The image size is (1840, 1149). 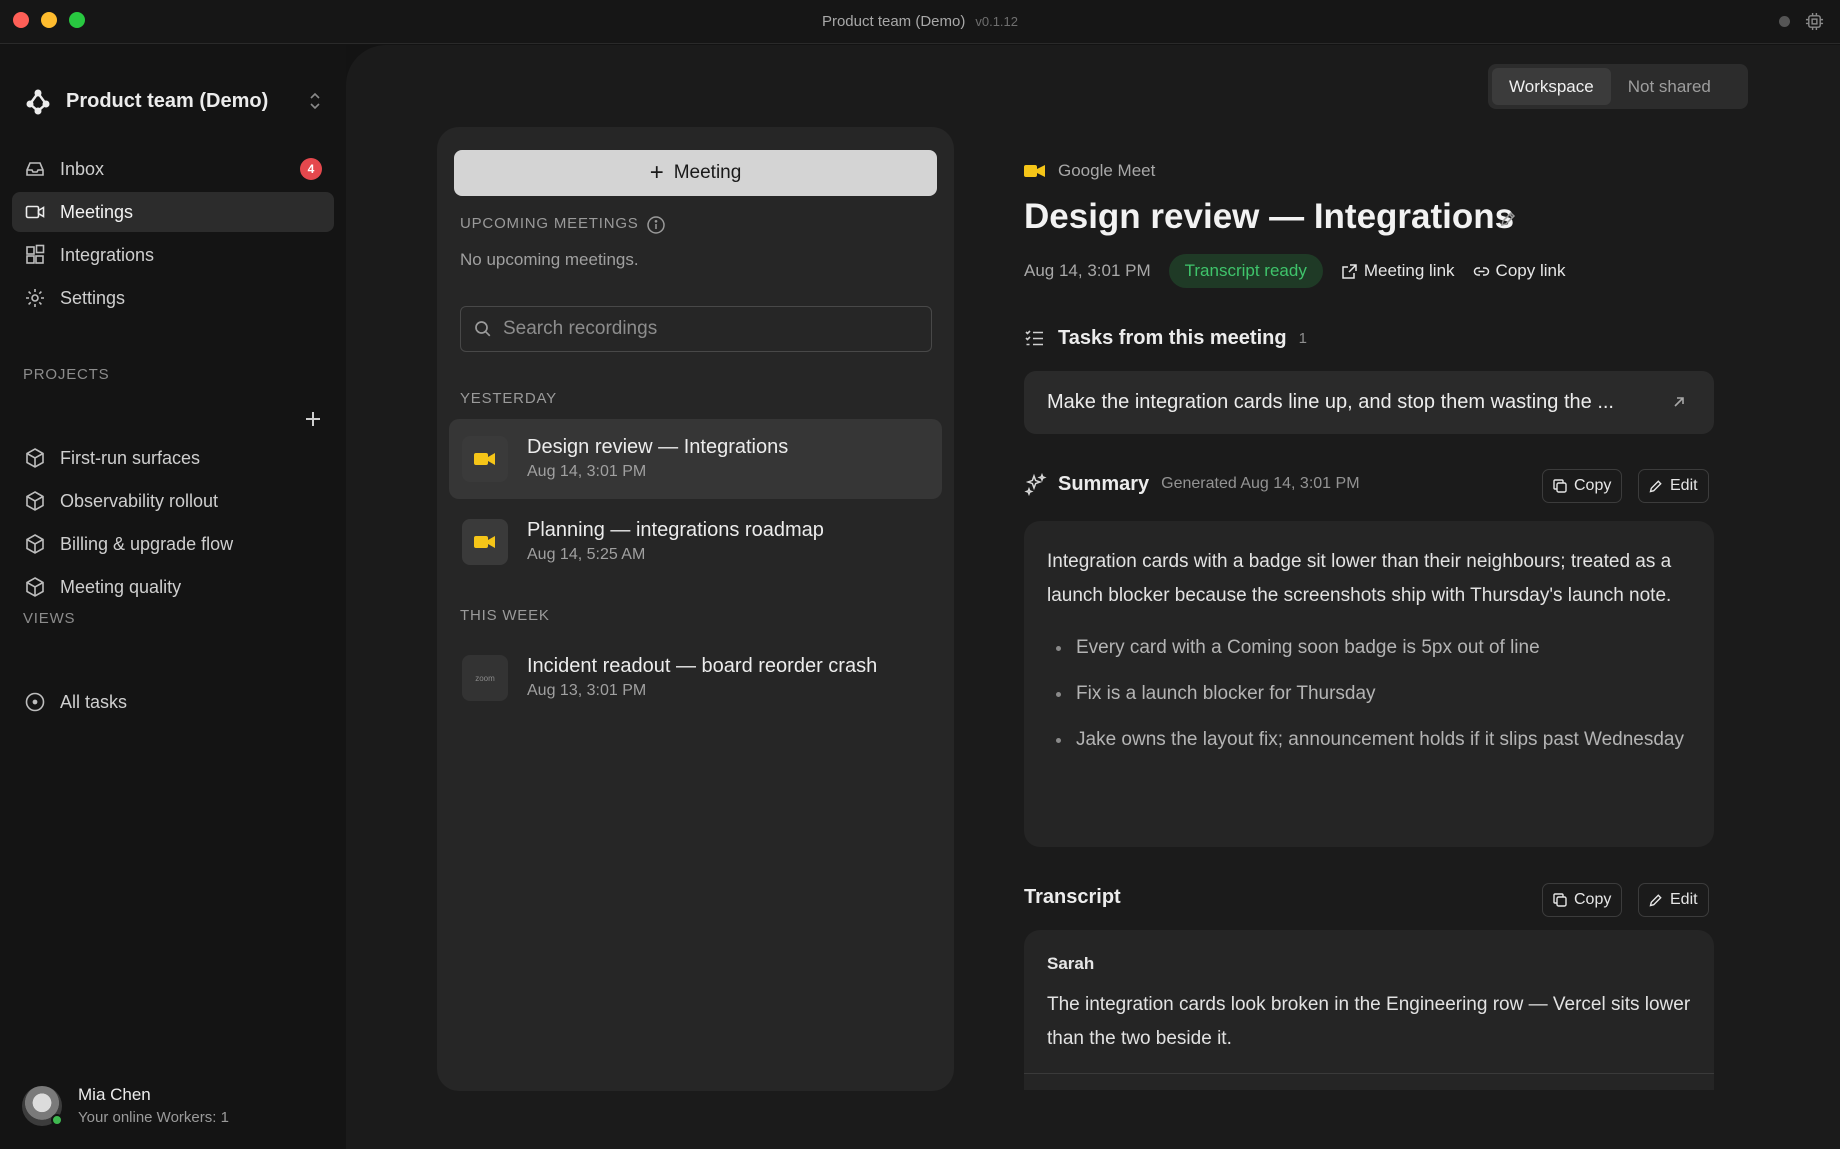 What do you see at coordinates (1260, 483) in the screenshot?
I see `summary-generated: Generated Aug 14, 3:01 PM` at bounding box center [1260, 483].